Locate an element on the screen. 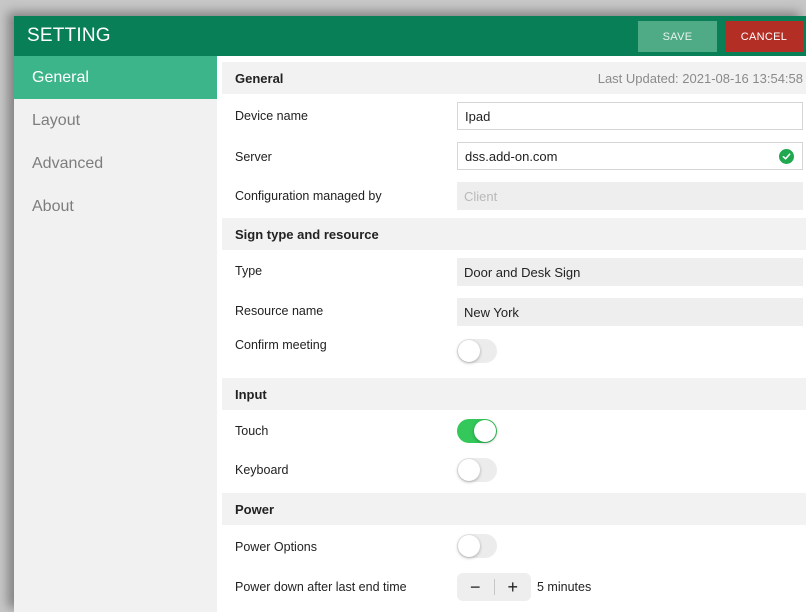 The image size is (806, 612). power-down-stepper: − + is located at coordinates (494, 587).